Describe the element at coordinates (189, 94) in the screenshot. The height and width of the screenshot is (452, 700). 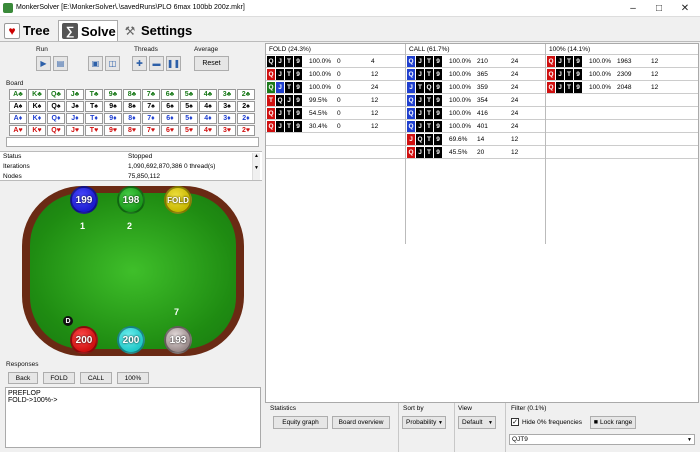
I see `board-card: 5 ♣` at that location.